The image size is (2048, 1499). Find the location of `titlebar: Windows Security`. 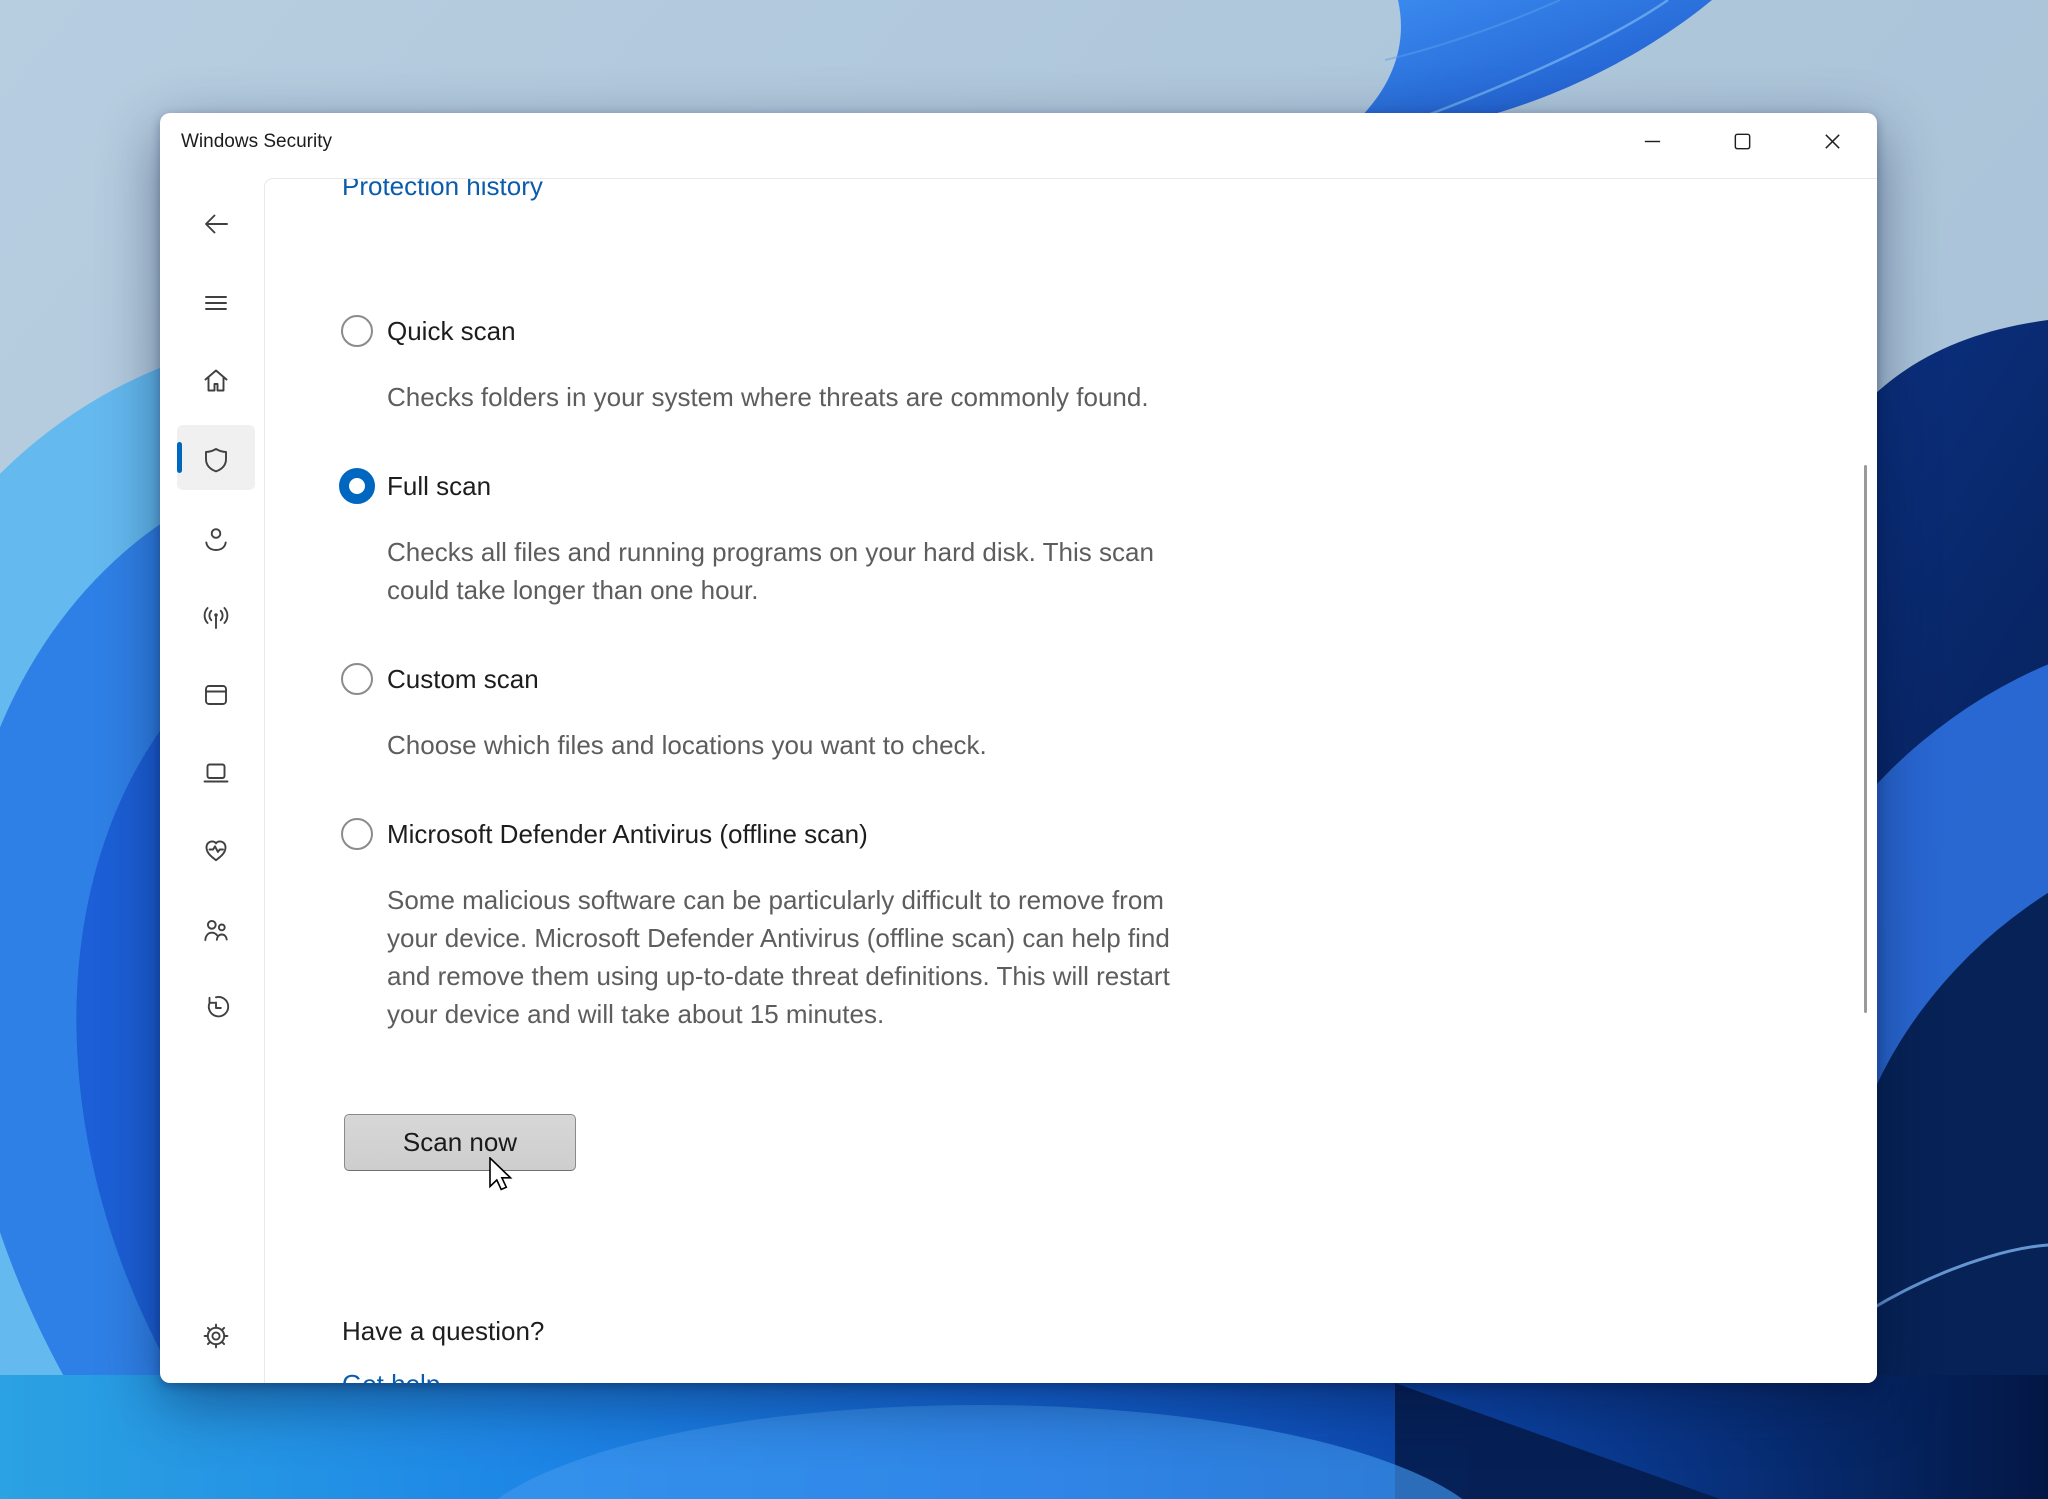

titlebar: Windows Security is located at coordinates (1018, 141).